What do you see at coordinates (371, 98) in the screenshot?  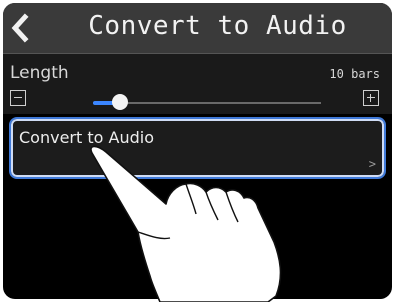 I see `plus-icon` at bounding box center [371, 98].